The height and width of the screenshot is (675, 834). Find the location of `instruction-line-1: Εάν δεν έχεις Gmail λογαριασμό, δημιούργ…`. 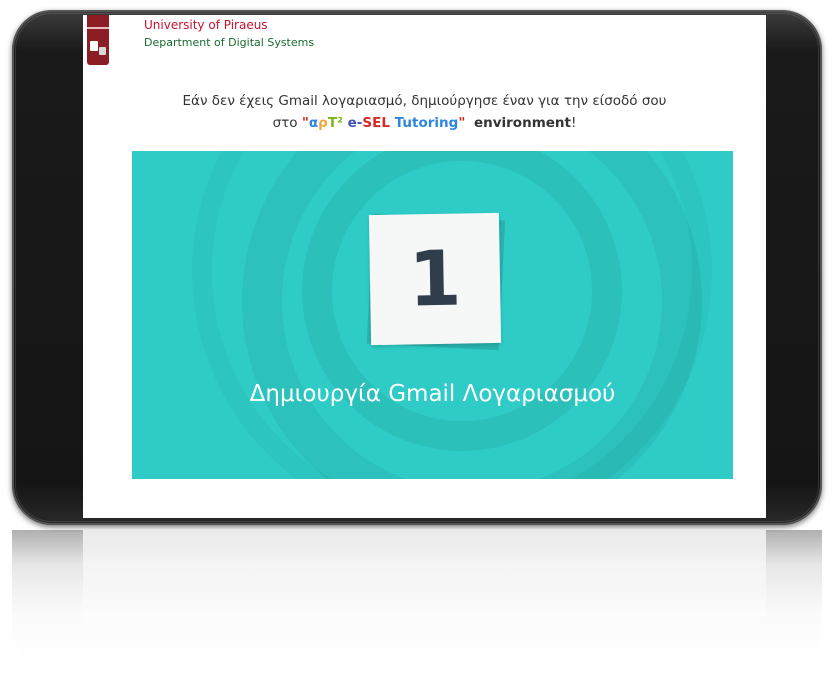

instruction-line-1: Εάν δεν έχεις Gmail λογαριασμό, δημιούργ… is located at coordinates (424, 101).